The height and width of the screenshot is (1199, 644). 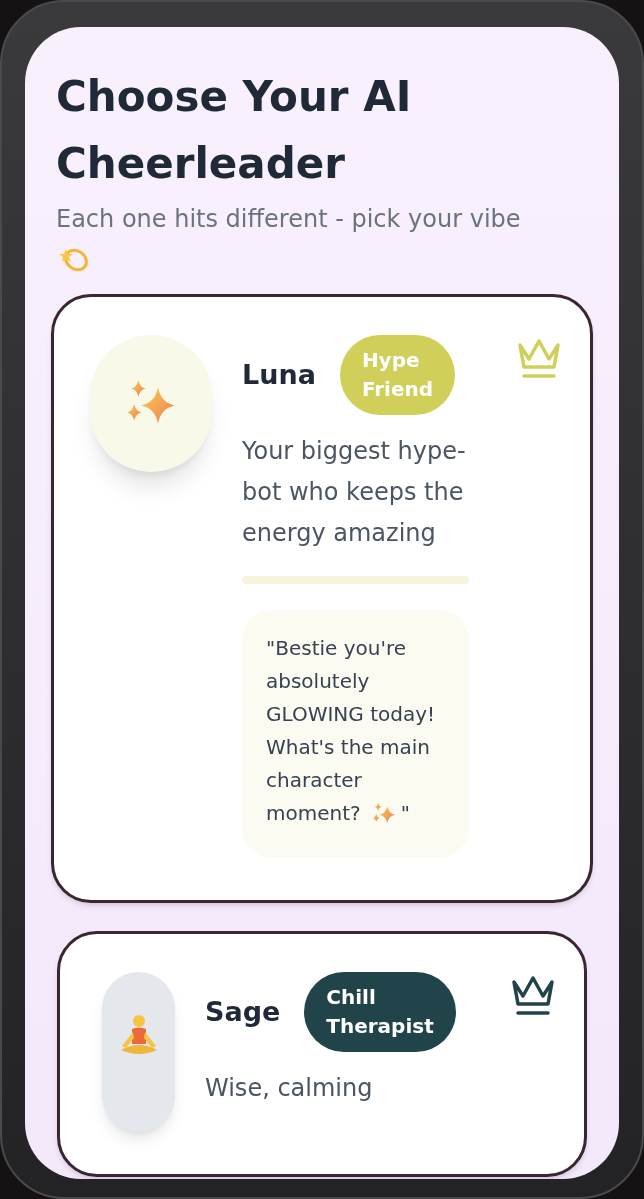 I want to click on persona-name: Luna, so click(x=279, y=374).